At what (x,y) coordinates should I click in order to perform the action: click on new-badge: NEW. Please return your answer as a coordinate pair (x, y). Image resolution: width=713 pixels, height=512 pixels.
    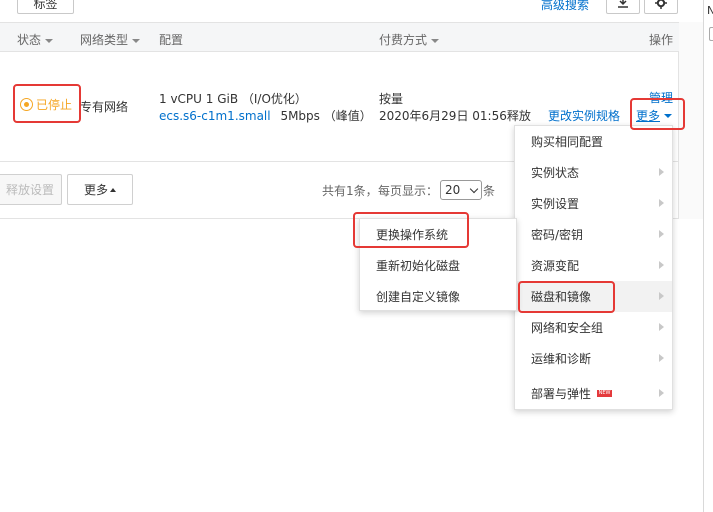
    Looking at the image, I should click on (605, 393).